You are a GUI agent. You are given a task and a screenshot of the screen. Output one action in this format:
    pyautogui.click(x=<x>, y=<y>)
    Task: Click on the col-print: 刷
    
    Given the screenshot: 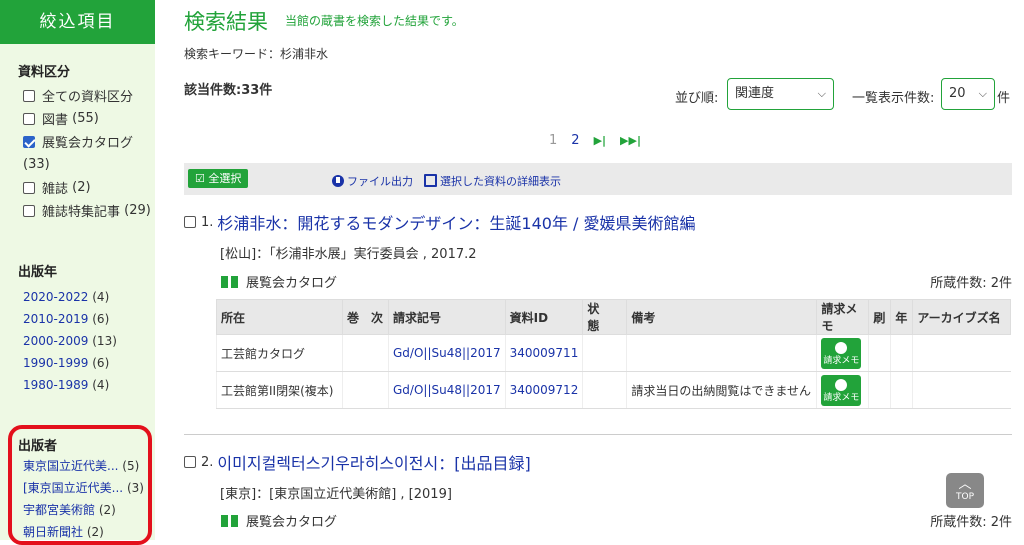 What is the action you would take?
    pyautogui.click(x=880, y=317)
    